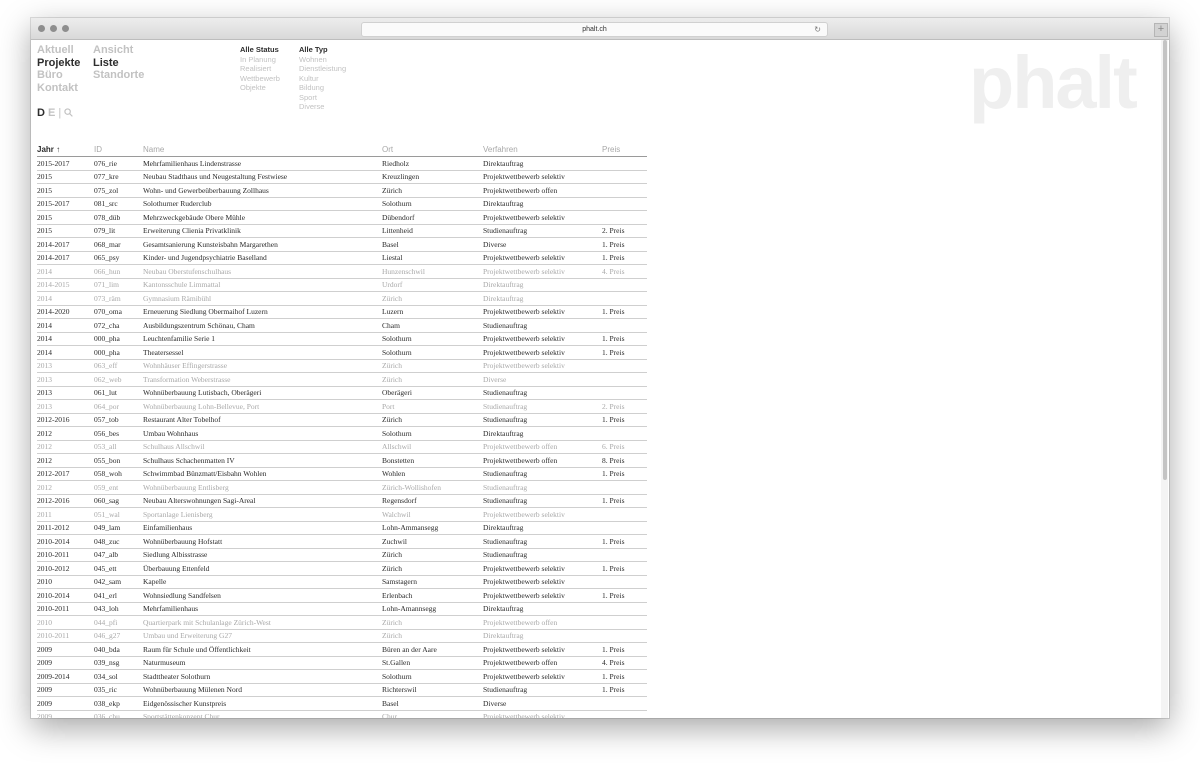 The height and width of the screenshot is (763, 1200). Describe the element at coordinates (542, 460) in the screenshot. I see `cell-verfahren: Projektwettbewerb offen` at that location.